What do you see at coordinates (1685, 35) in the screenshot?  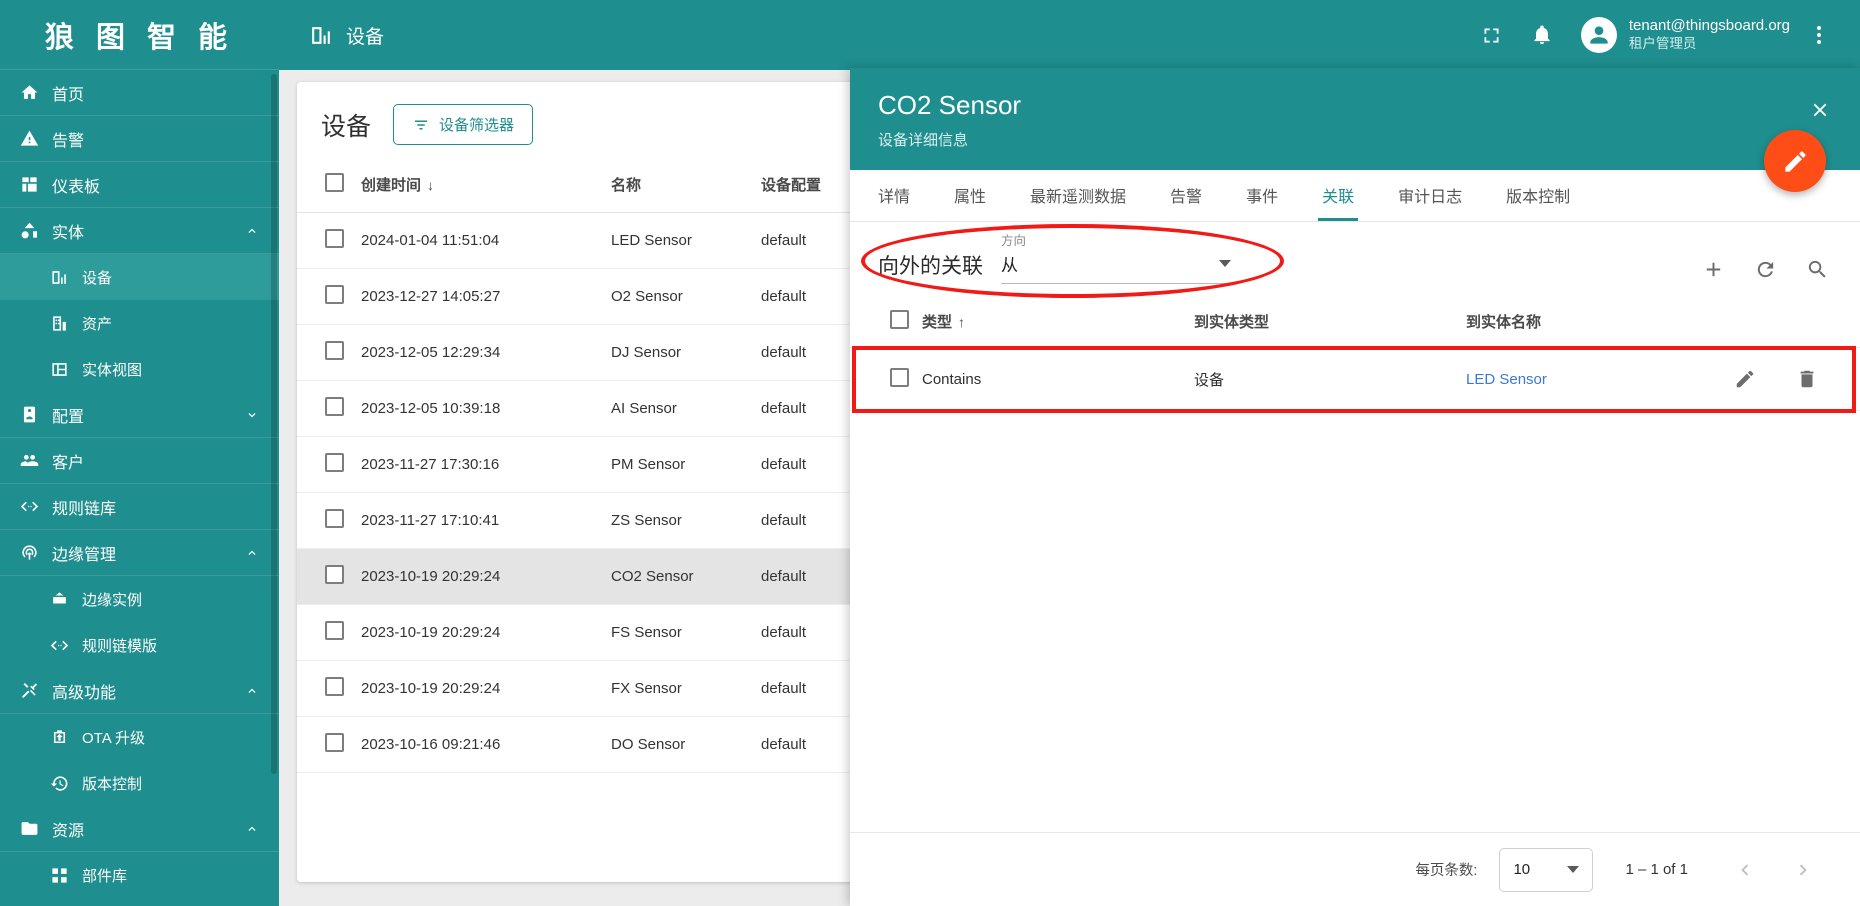 I see `user-menu: tenant@thingsboard.org 租户管理员` at bounding box center [1685, 35].